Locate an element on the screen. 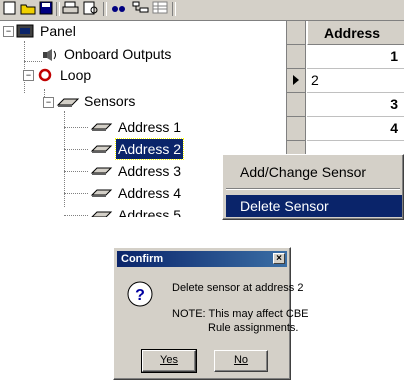 This screenshot has height=385, width=404. open-icon is located at coordinates (28, 8).